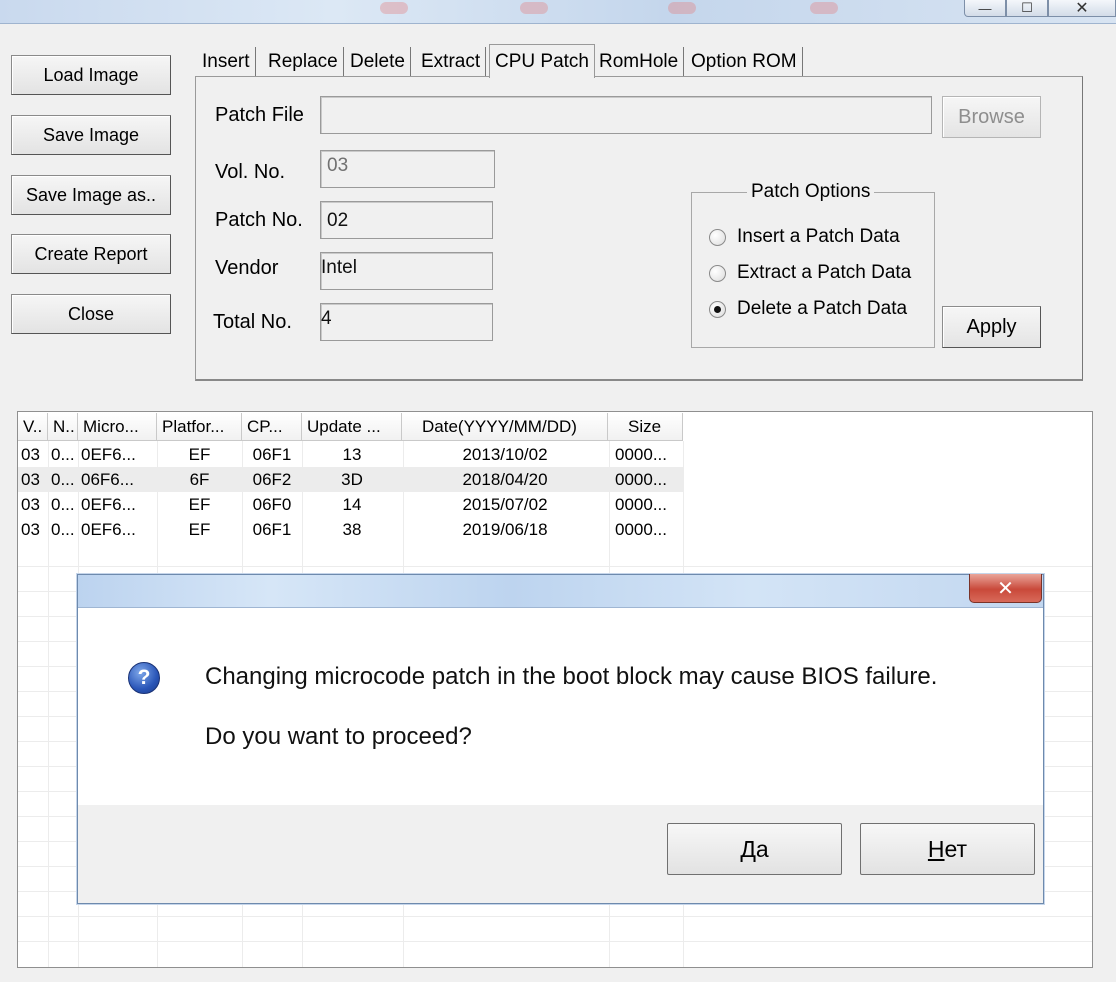 This screenshot has width=1116, height=982. Describe the element at coordinates (558, 12) in the screenshot. I see `window-title-strip` at that location.